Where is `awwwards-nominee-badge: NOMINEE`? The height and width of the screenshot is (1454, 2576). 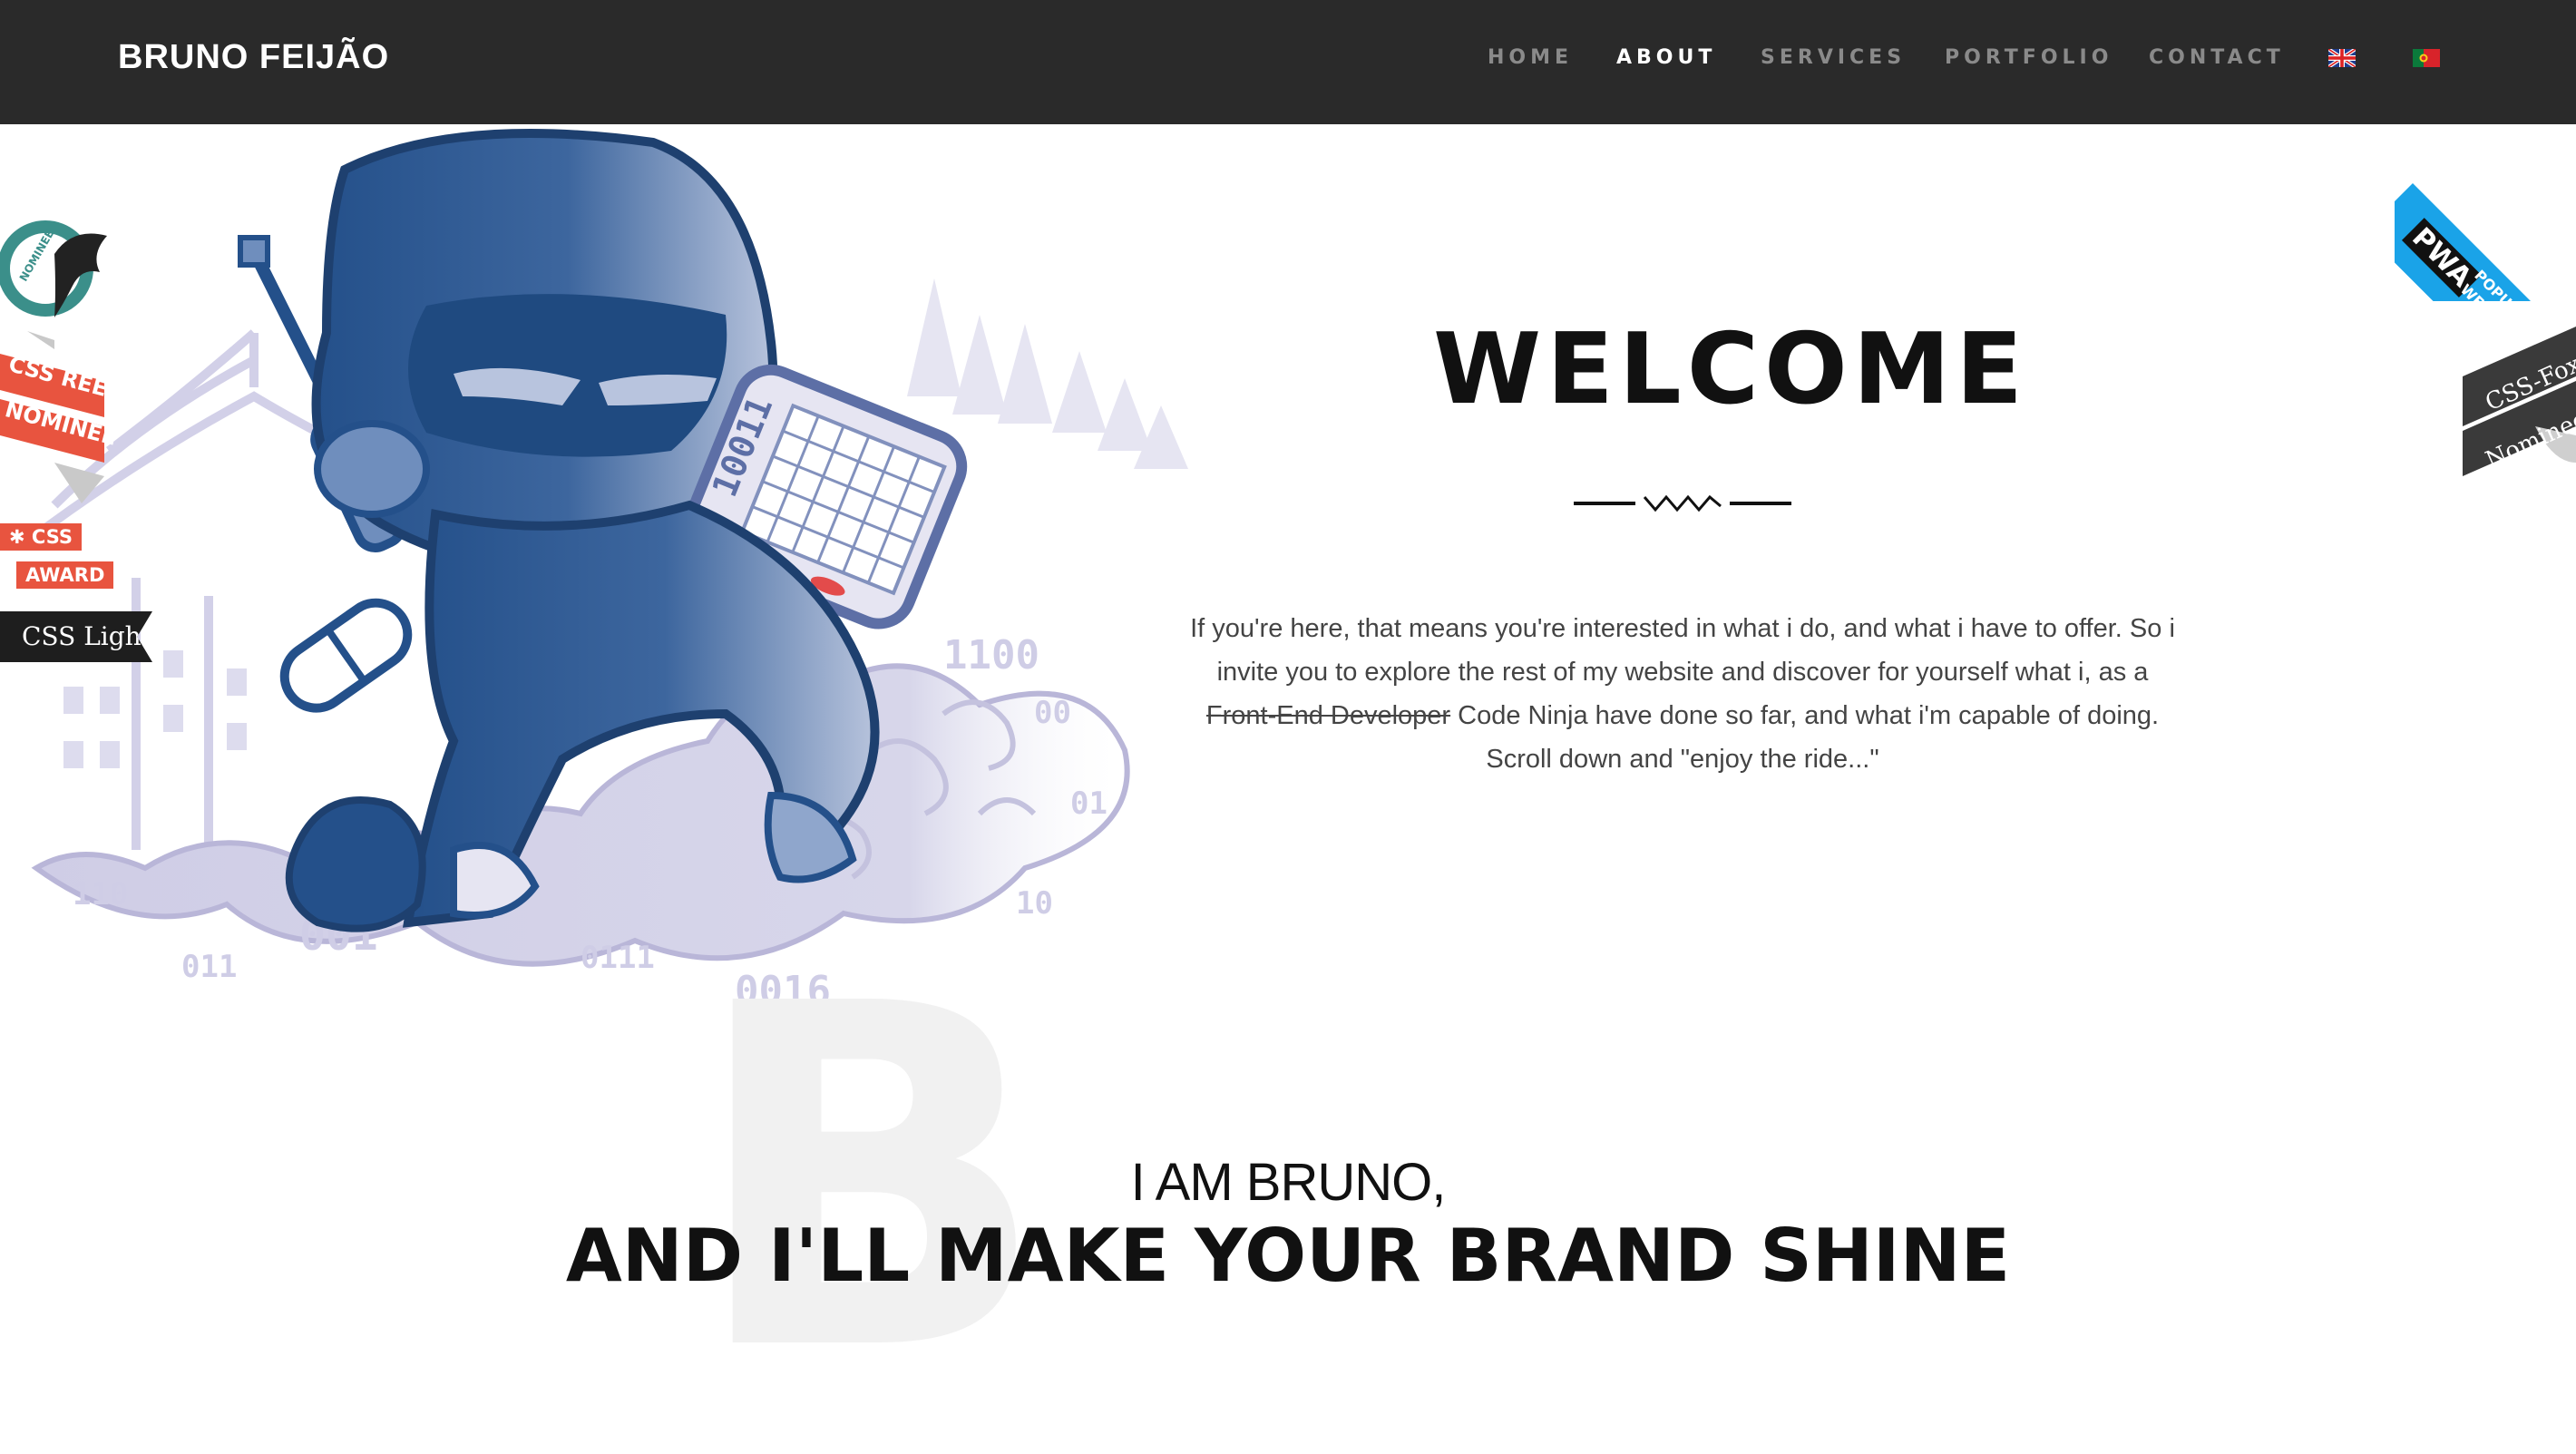
awwwards-nominee-badge: NOMINEE is located at coordinates (54, 270).